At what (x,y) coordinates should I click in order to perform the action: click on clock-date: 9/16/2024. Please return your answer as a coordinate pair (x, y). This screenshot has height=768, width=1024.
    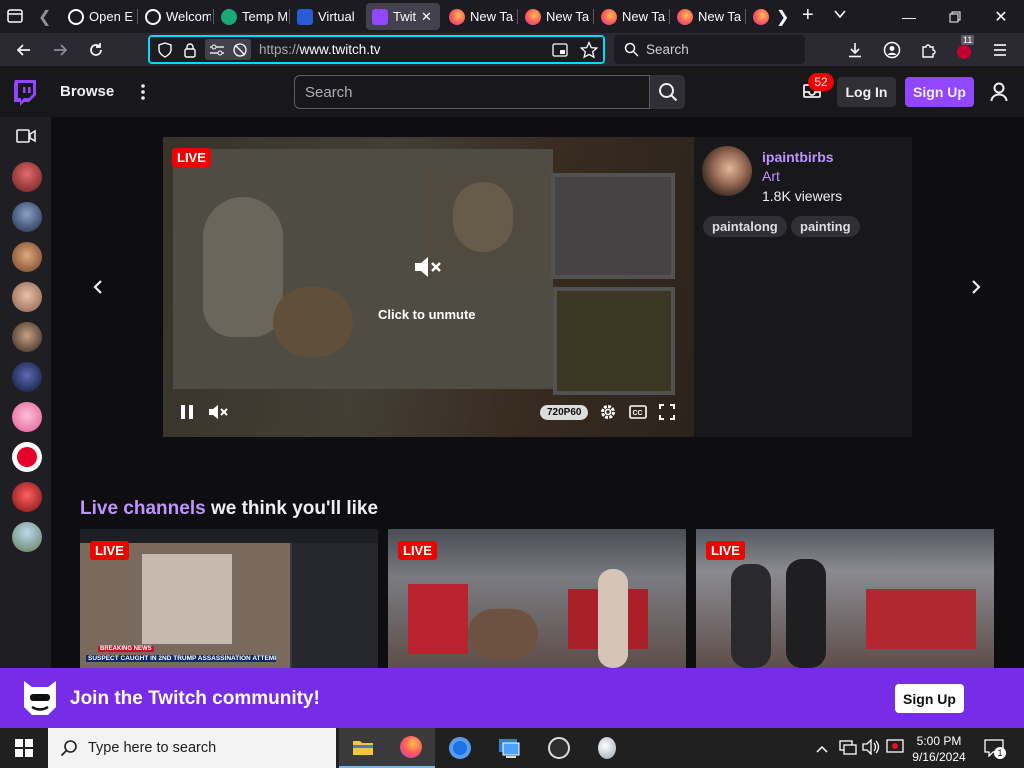
    Looking at the image, I should click on (939, 757).